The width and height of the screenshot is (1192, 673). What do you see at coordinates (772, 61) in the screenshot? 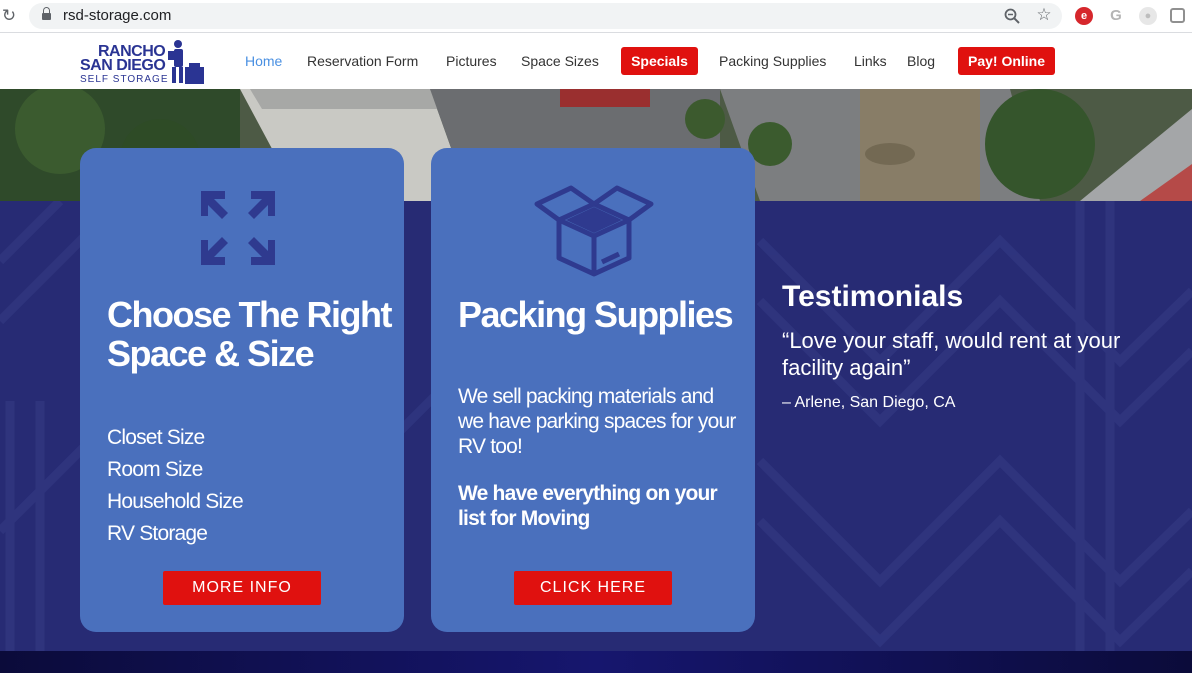
I see `nav-packing-supplies: Packing Supplies` at bounding box center [772, 61].